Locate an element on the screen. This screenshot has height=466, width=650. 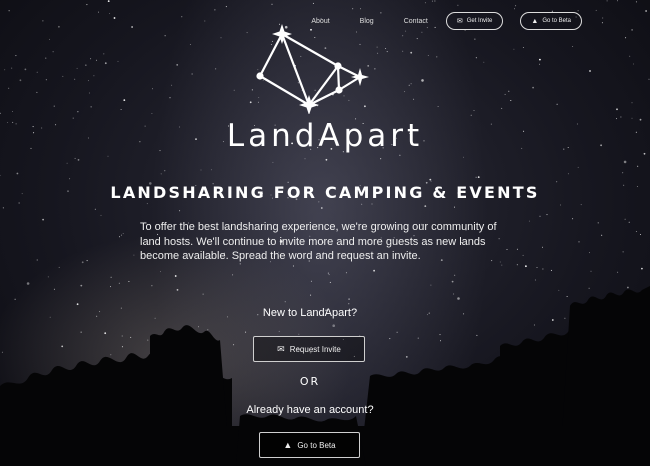
existing-user-prompt: Already have an account? is located at coordinates (310, 410).